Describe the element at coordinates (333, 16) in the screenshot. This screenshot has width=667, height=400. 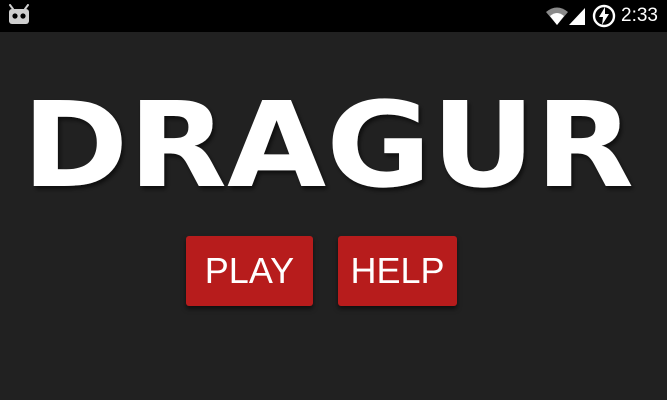
I see `status-bar: 2:33` at that location.